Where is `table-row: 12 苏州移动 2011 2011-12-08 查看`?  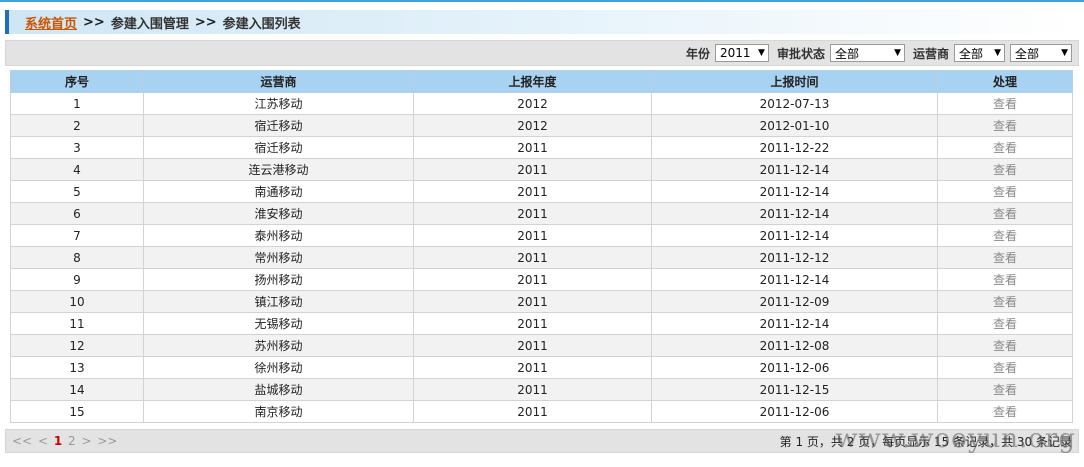
table-row: 12 苏州移动 2011 2011-12-08 查看 is located at coordinates (541, 345).